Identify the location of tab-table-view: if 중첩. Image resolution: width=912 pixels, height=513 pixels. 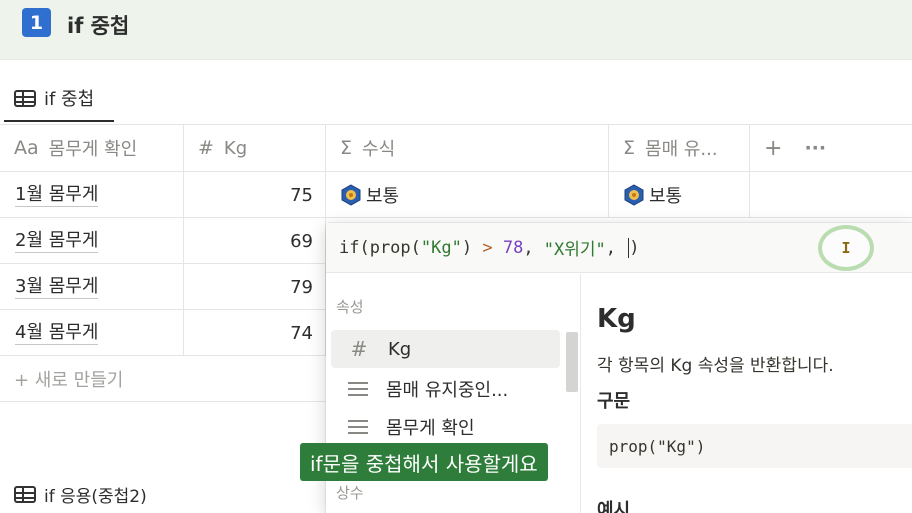
(54, 98).